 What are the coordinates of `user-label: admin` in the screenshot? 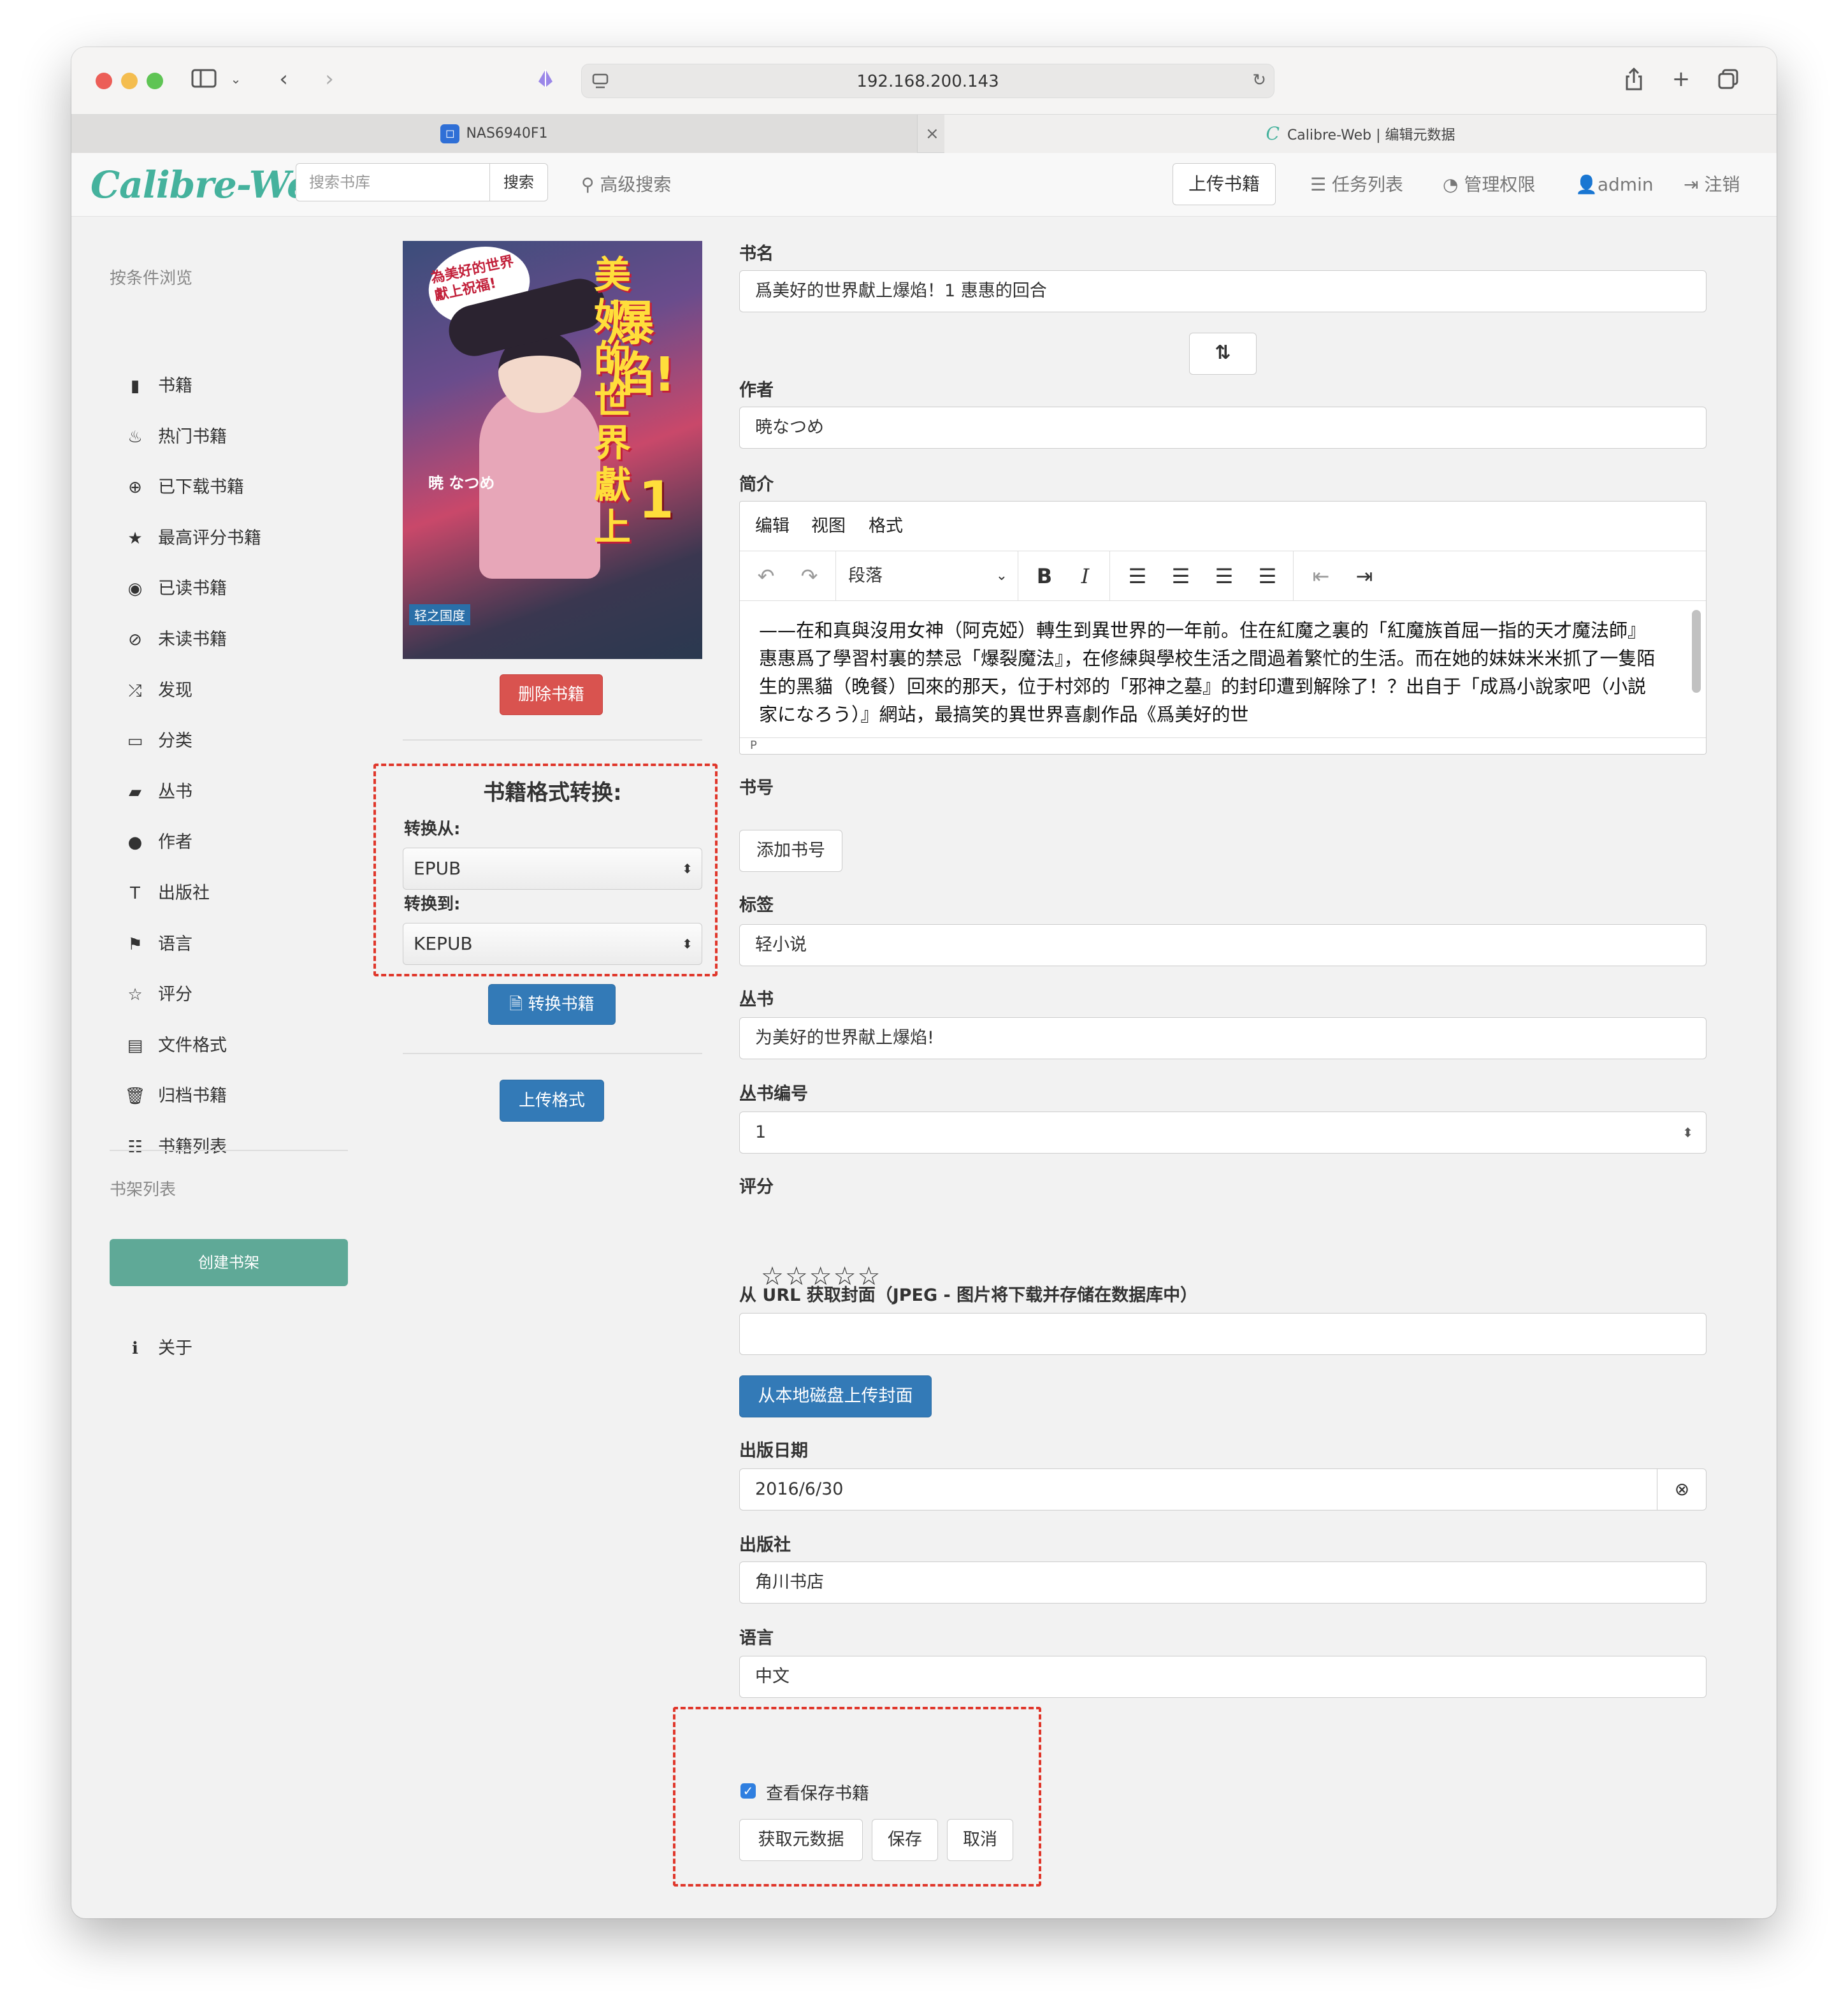 It's located at (1626, 184).